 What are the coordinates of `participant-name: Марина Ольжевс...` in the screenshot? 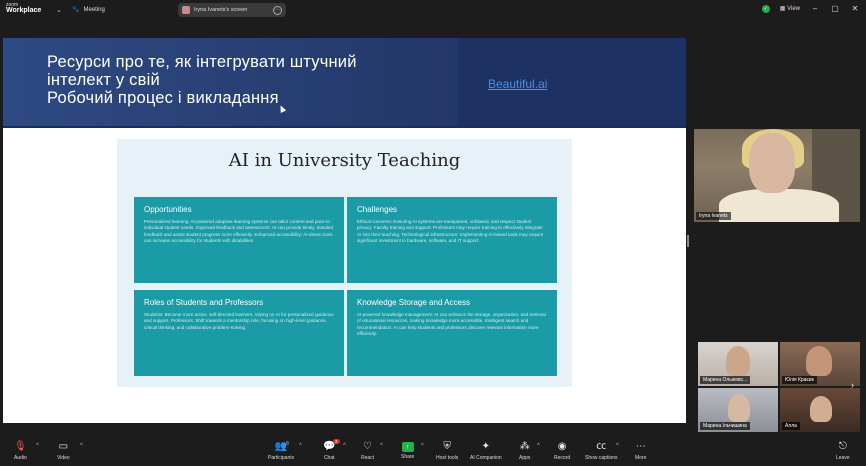 It's located at (725, 380).